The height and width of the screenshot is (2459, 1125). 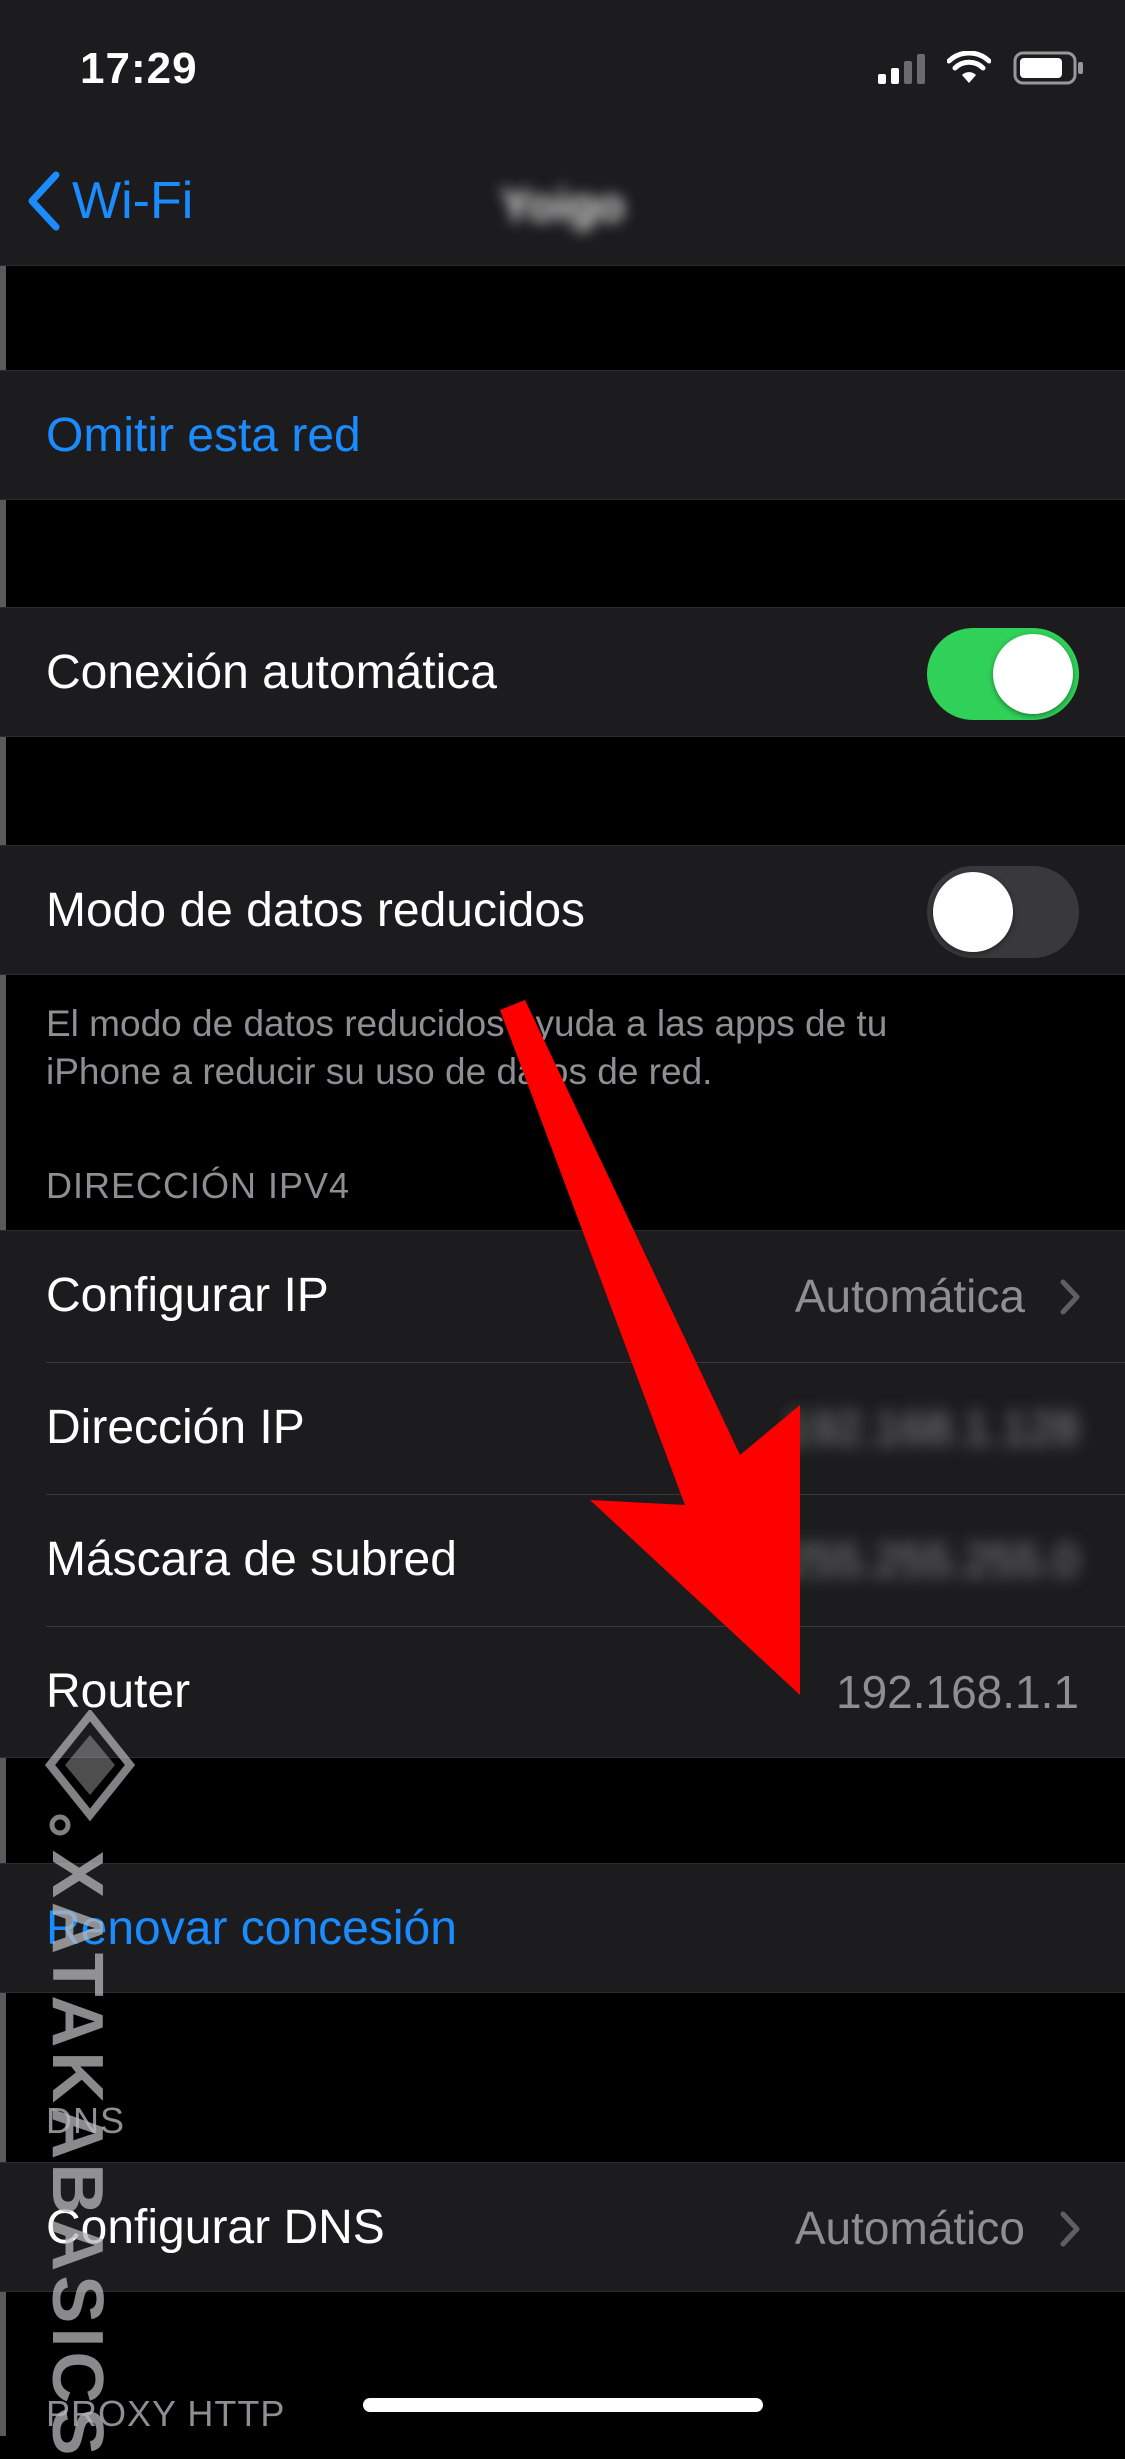 I want to click on subnet-mask-row: Máscara de subred 255.255.255.0, so click(x=562, y=1560).